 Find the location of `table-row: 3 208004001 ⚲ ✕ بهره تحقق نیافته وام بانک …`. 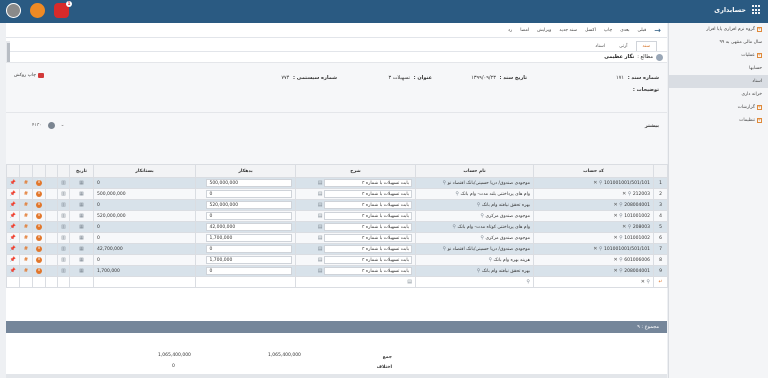

table-row: 3 208004001 ⚲ ✕ بهره تحقق نیافته وام بانک … is located at coordinates (337, 205).